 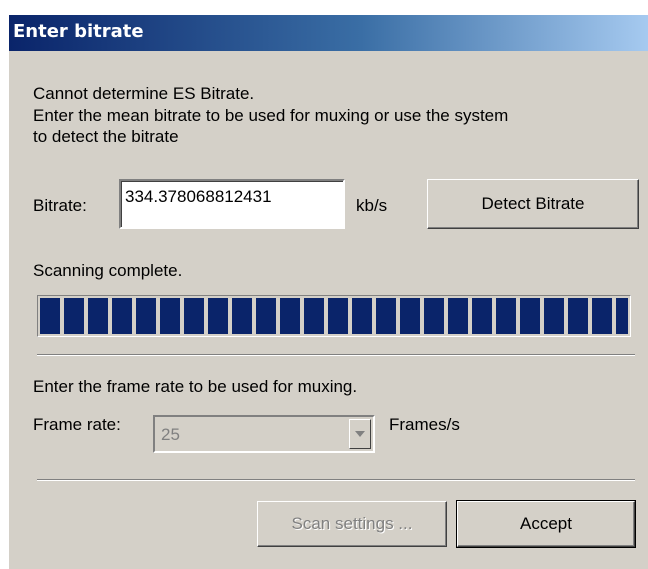 I want to click on framerate-dropdown-button, so click(x=360, y=434).